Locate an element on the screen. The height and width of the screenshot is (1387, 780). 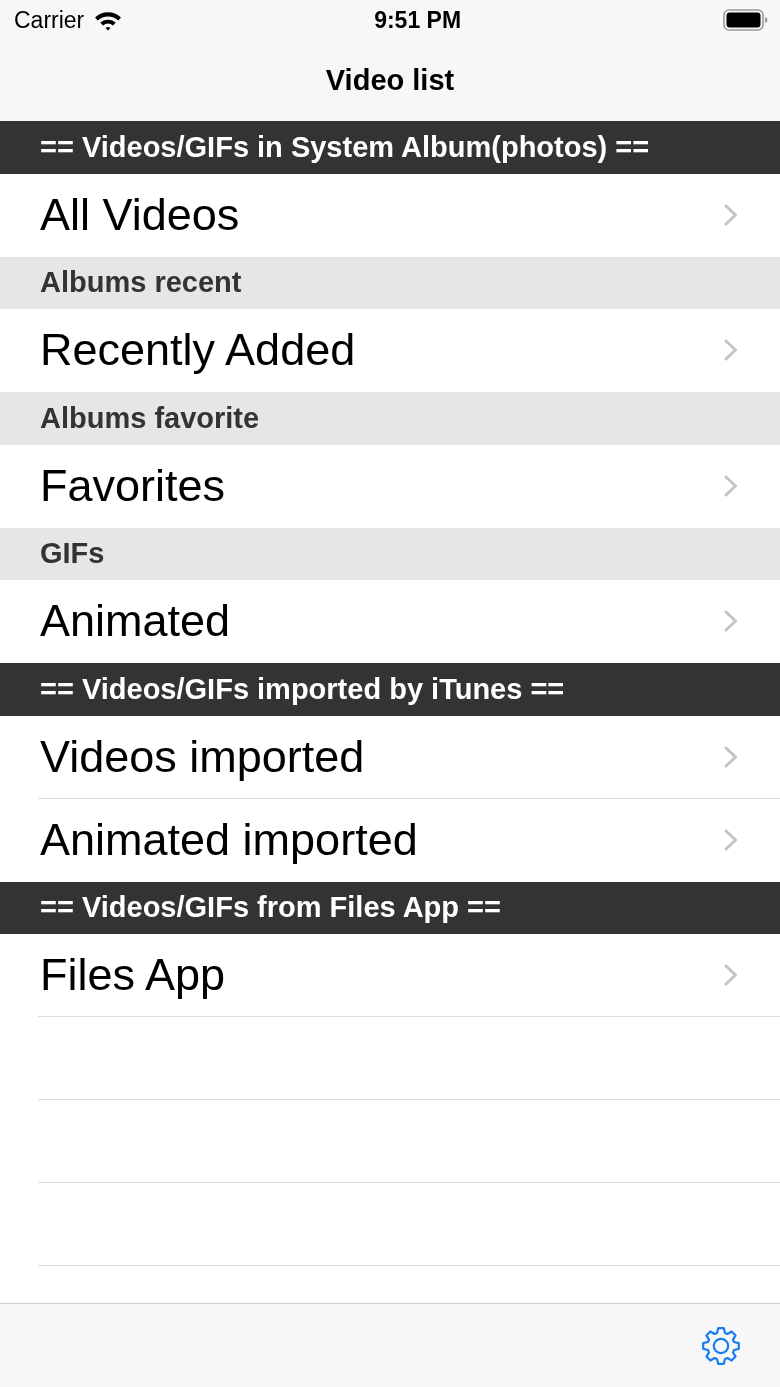
carrier-name: Carrier is located at coordinates (49, 20).